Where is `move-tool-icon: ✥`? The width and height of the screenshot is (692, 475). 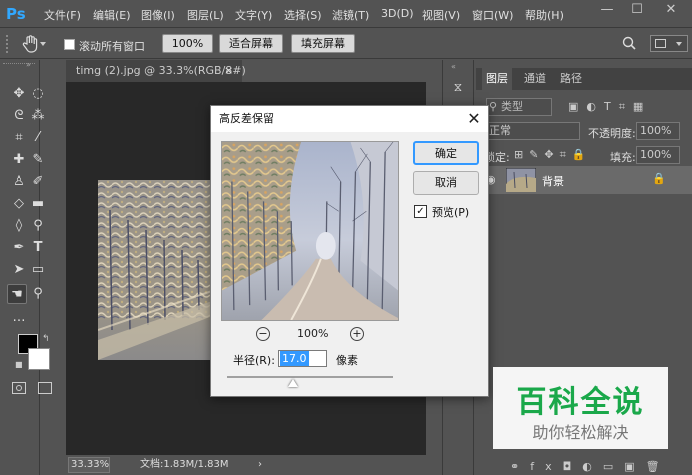
move-tool-icon: ✥ is located at coordinates (19, 94).